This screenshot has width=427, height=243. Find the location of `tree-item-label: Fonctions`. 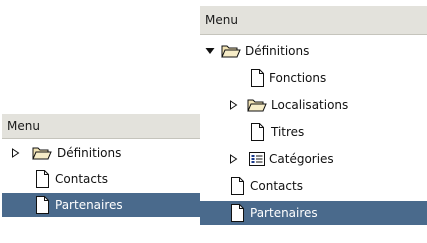

tree-item-label: Fonctions is located at coordinates (298, 78).